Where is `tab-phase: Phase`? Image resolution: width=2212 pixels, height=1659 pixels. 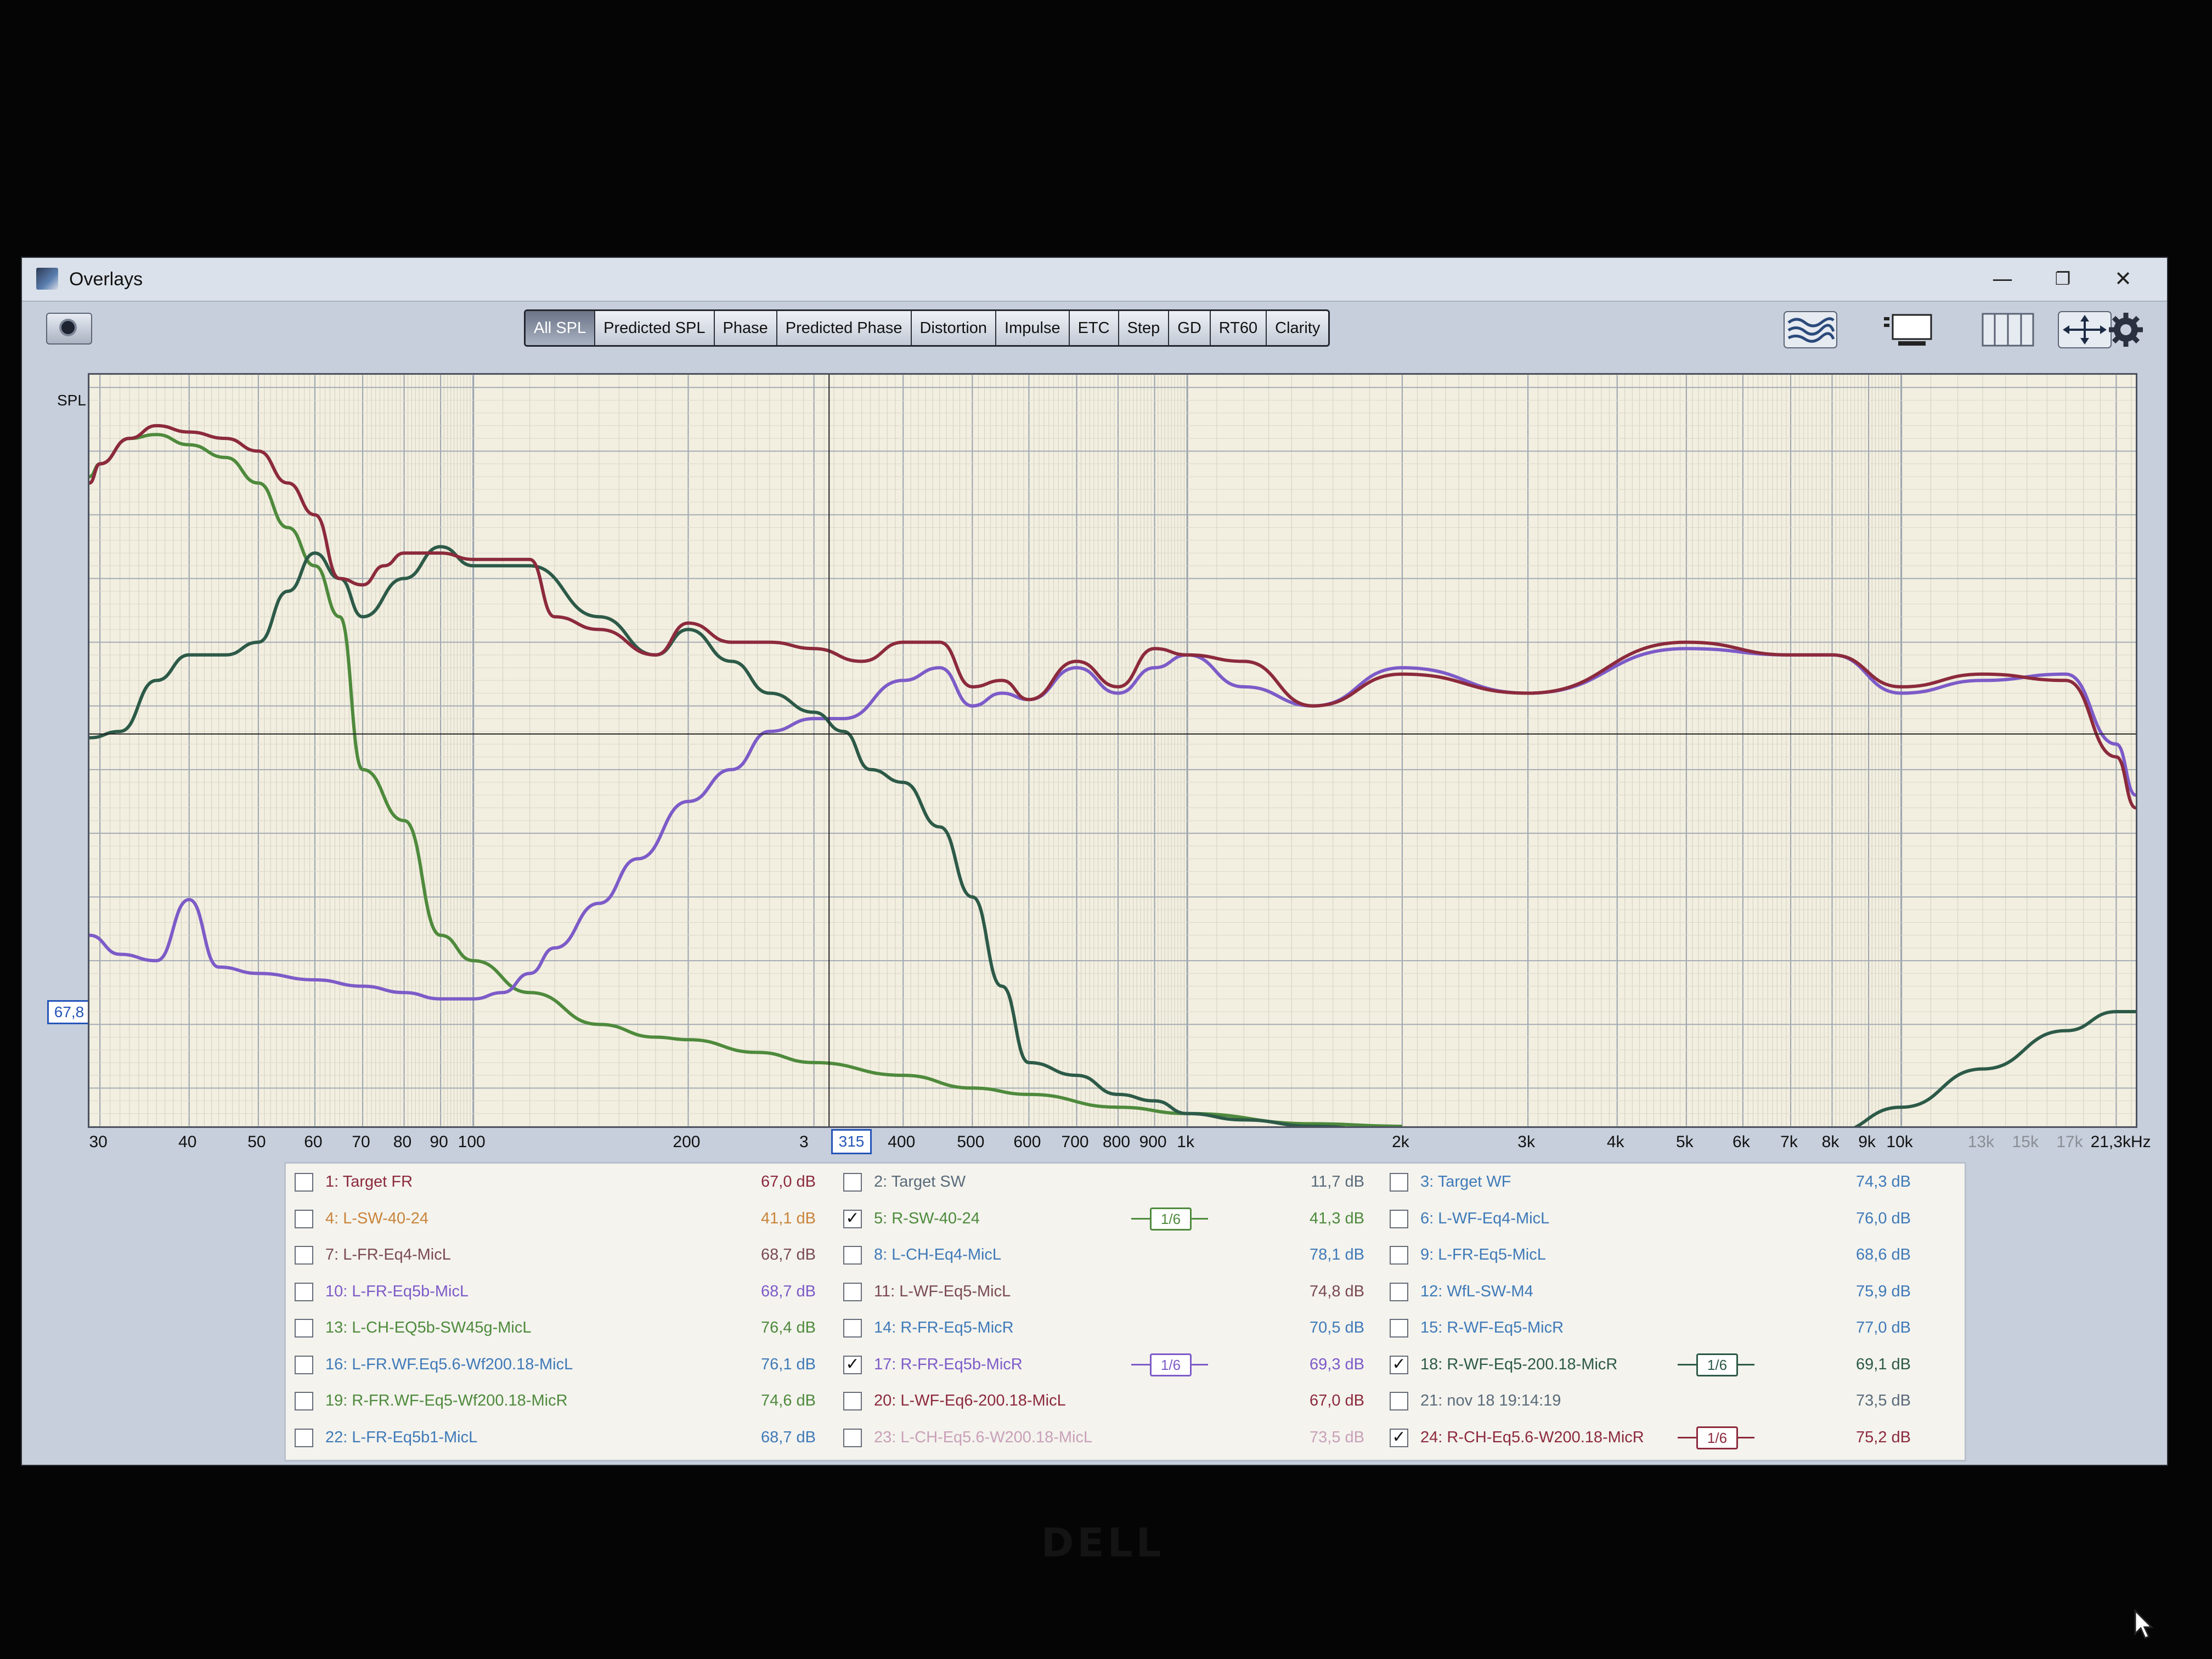
tab-phase: Phase is located at coordinates (745, 328).